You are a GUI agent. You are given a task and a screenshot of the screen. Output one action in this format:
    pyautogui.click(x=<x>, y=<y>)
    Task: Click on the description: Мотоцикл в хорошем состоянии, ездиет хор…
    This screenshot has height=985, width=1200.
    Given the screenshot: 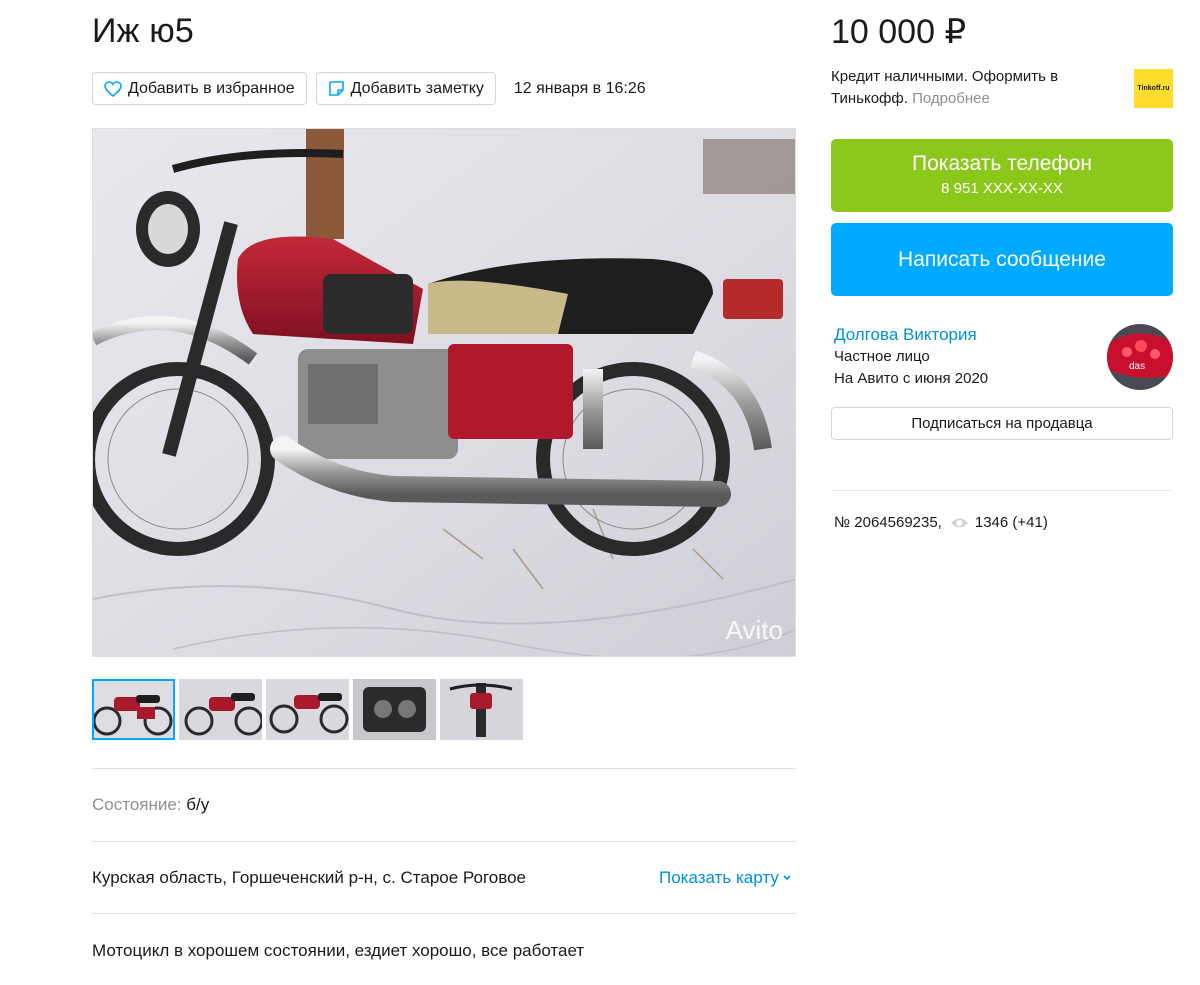 What is the action you would take?
    pyautogui.click(x=338, y=950)
    